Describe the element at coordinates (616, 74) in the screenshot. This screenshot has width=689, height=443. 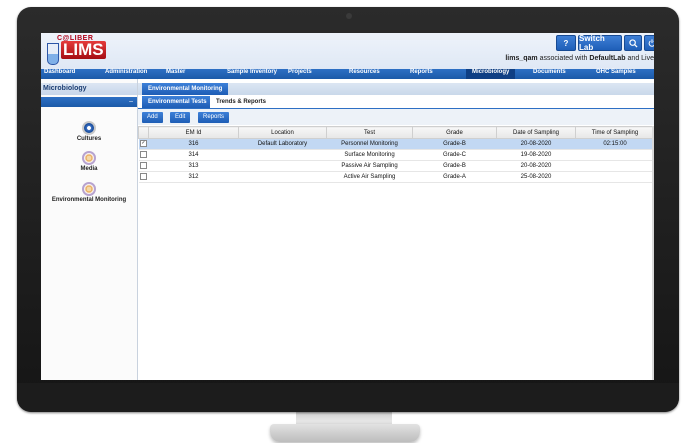
I see `nav-item-ohc-samples: OHC Samples` at that location.